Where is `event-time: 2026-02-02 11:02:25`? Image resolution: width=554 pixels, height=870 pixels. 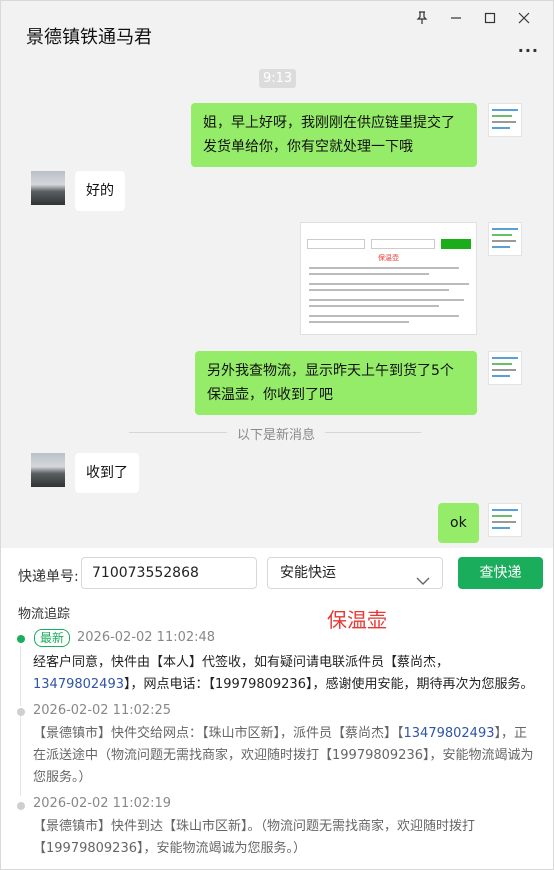
event-time: 2026-02-02 11:02:25 is located at coordinates (102, 710).